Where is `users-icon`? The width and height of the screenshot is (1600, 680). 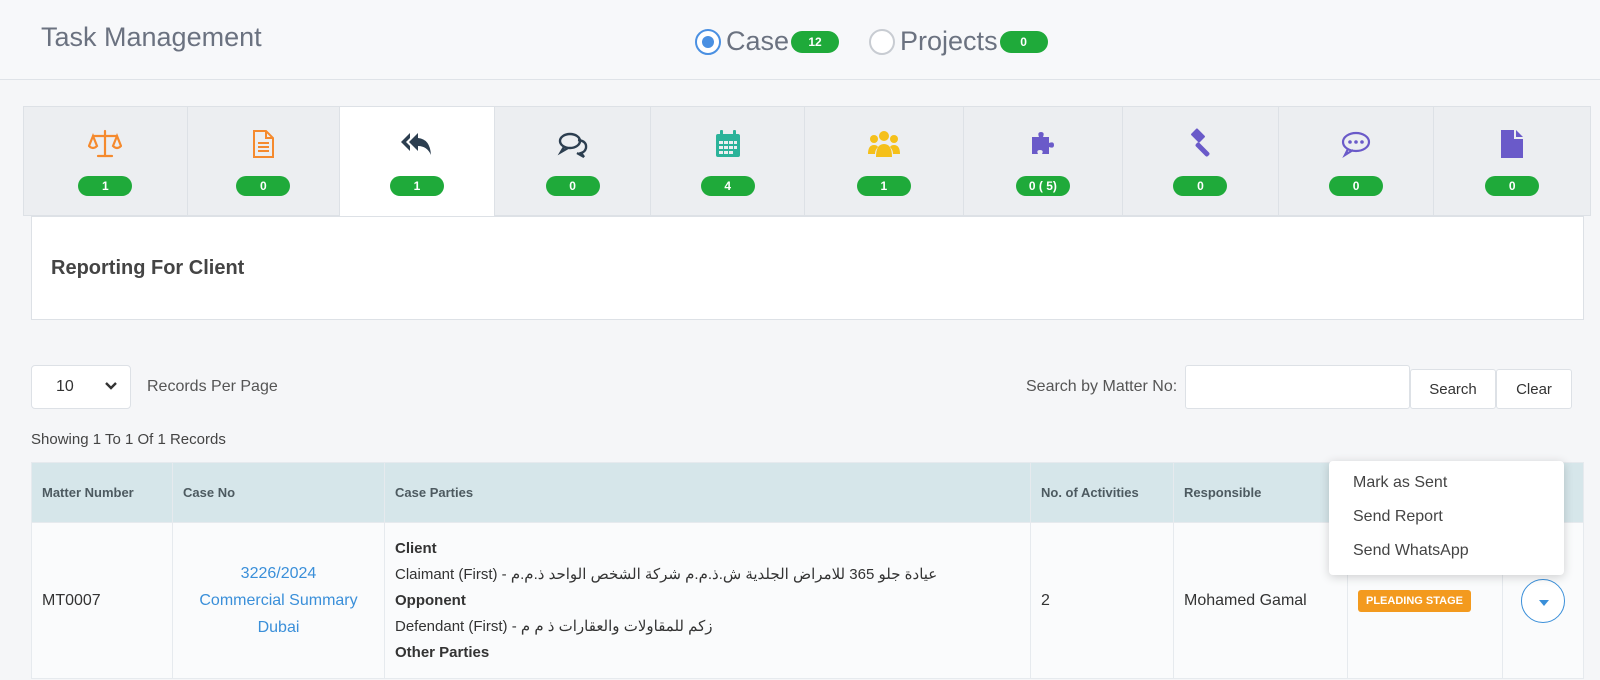 users-icon is located at coordinates (883, 144).